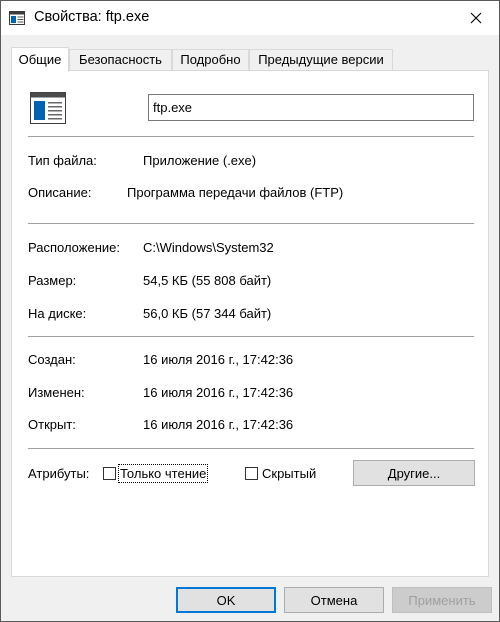 The image size is (500, 622). Describe the element at coordinates (57, 313) in the screenshot. I see `disk-size-label: На диске:` at that location.